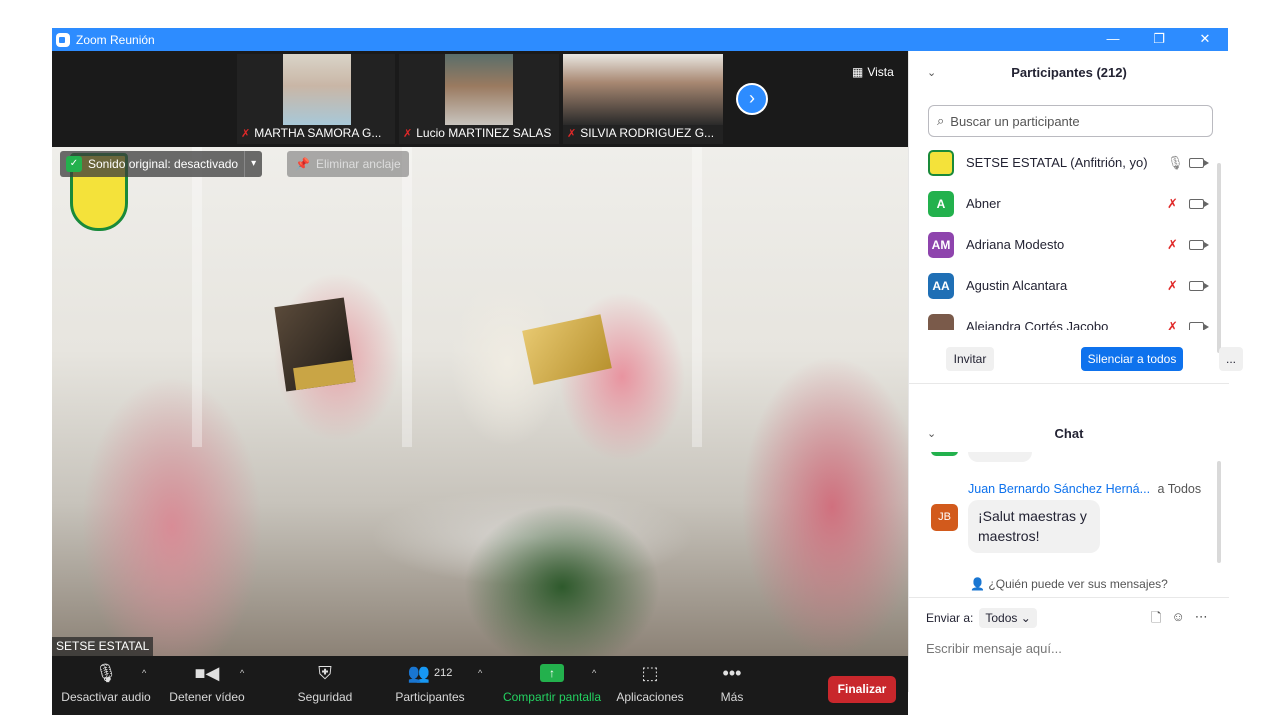 The width and height of the screenshot is (1280, 720). I want to click on chat-scrollbar, so click(1219, 512).